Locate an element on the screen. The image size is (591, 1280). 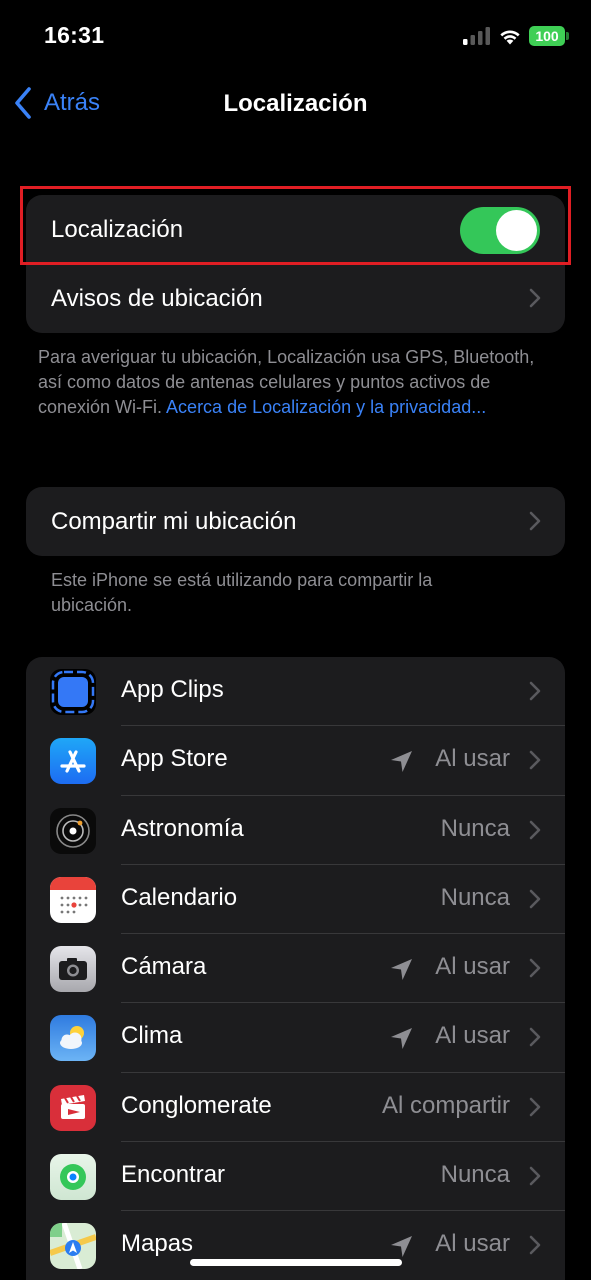
app-name: Calendario is located at coordinates (179, 897).